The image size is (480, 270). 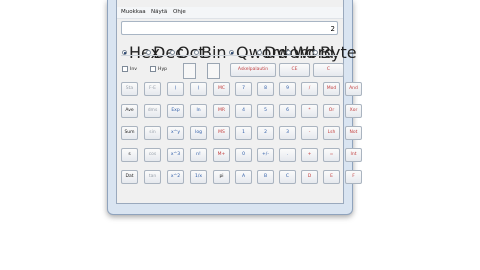 What do you see at coordinates (331, 111) in the screenshot?
I see `key-or: Or` at bounding box center [331, 111].